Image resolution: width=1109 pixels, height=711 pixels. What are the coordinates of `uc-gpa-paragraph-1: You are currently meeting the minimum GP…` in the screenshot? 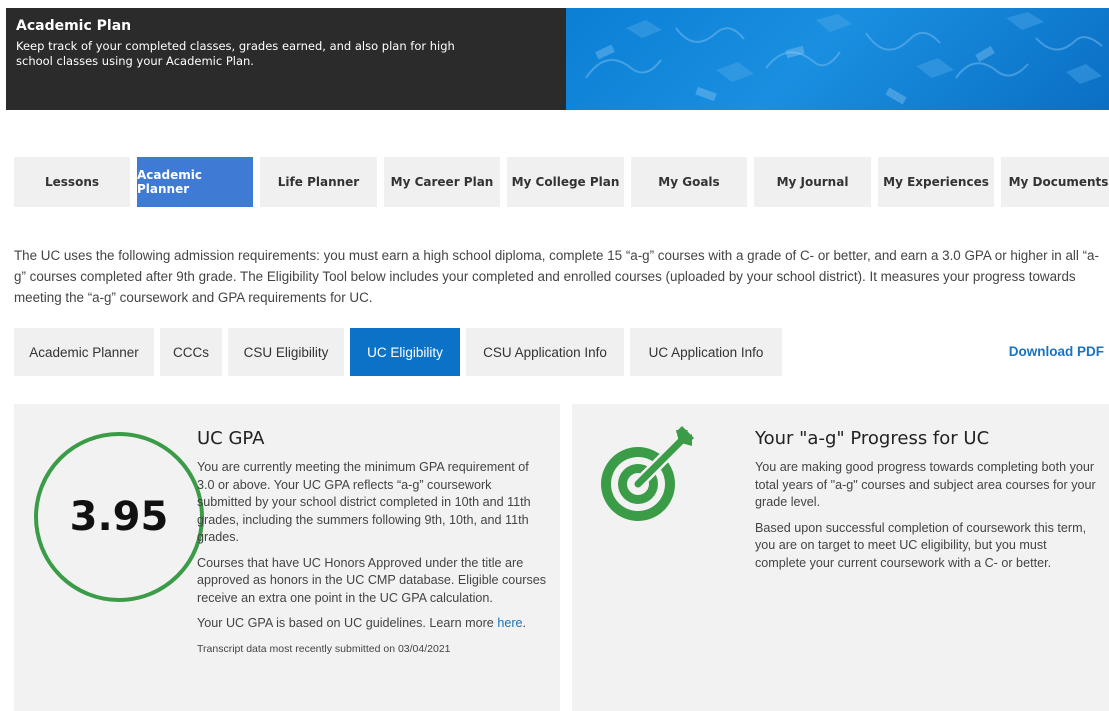 It's located at (364, 502).